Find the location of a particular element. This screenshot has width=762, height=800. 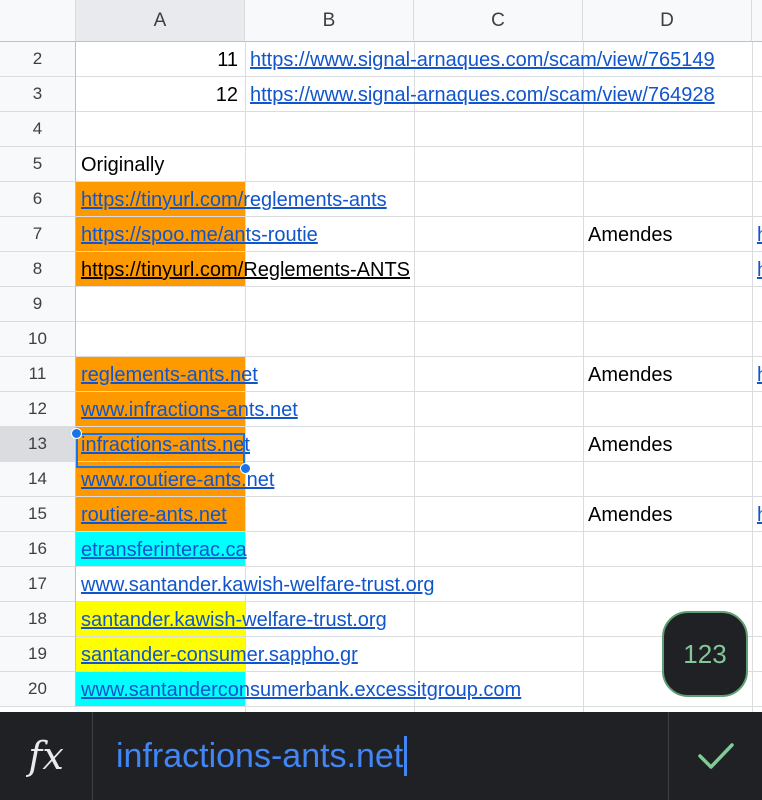

formula-text: infractions-ants.net is located at coordinates (260, 756).